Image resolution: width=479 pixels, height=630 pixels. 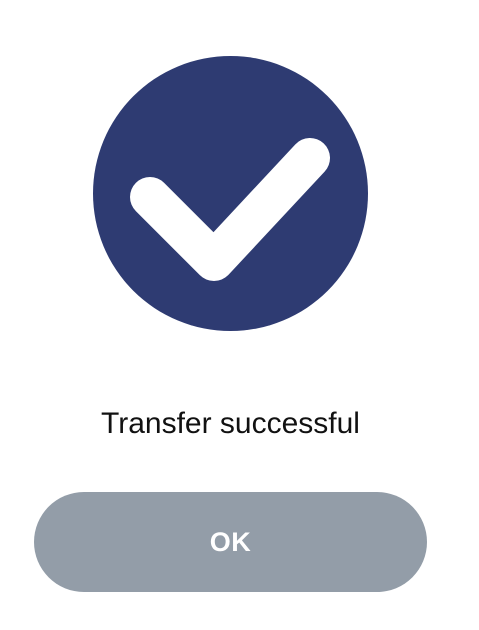 What do you see at coordinates (230, 423) in the screenshot?
I see `success-message: Transfer successful` at bounding box center [230, 423].